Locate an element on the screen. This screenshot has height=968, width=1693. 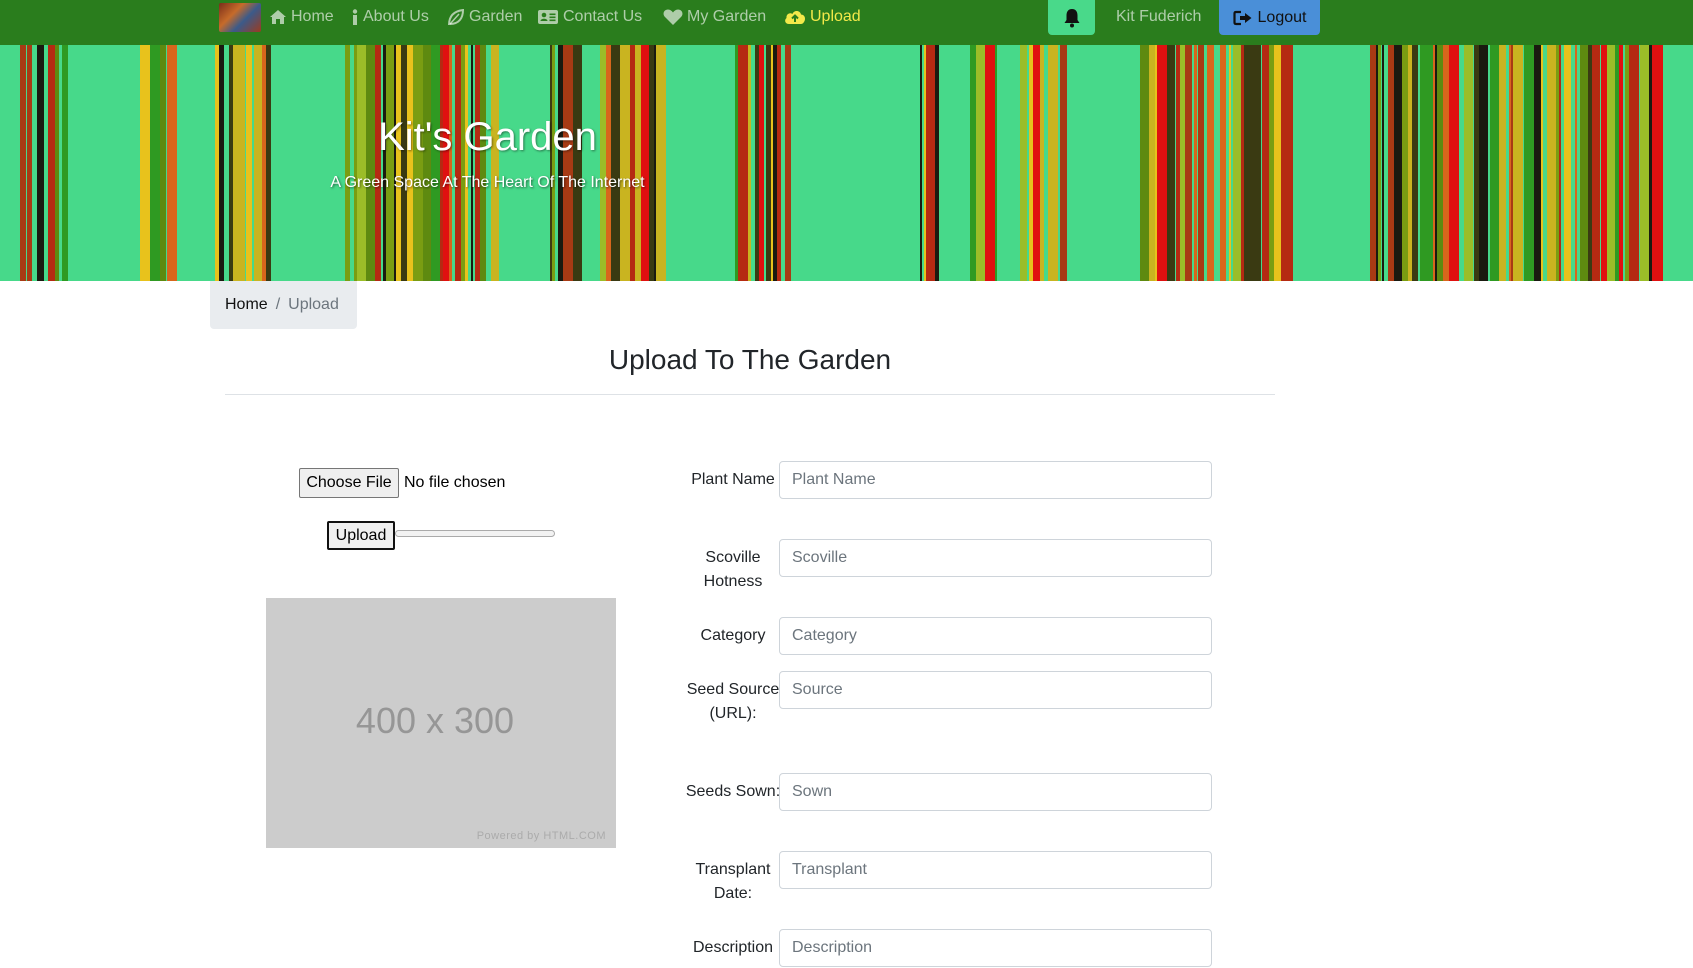
user-name-link: Kit Fuderich is located at coordinates (1158, 17).